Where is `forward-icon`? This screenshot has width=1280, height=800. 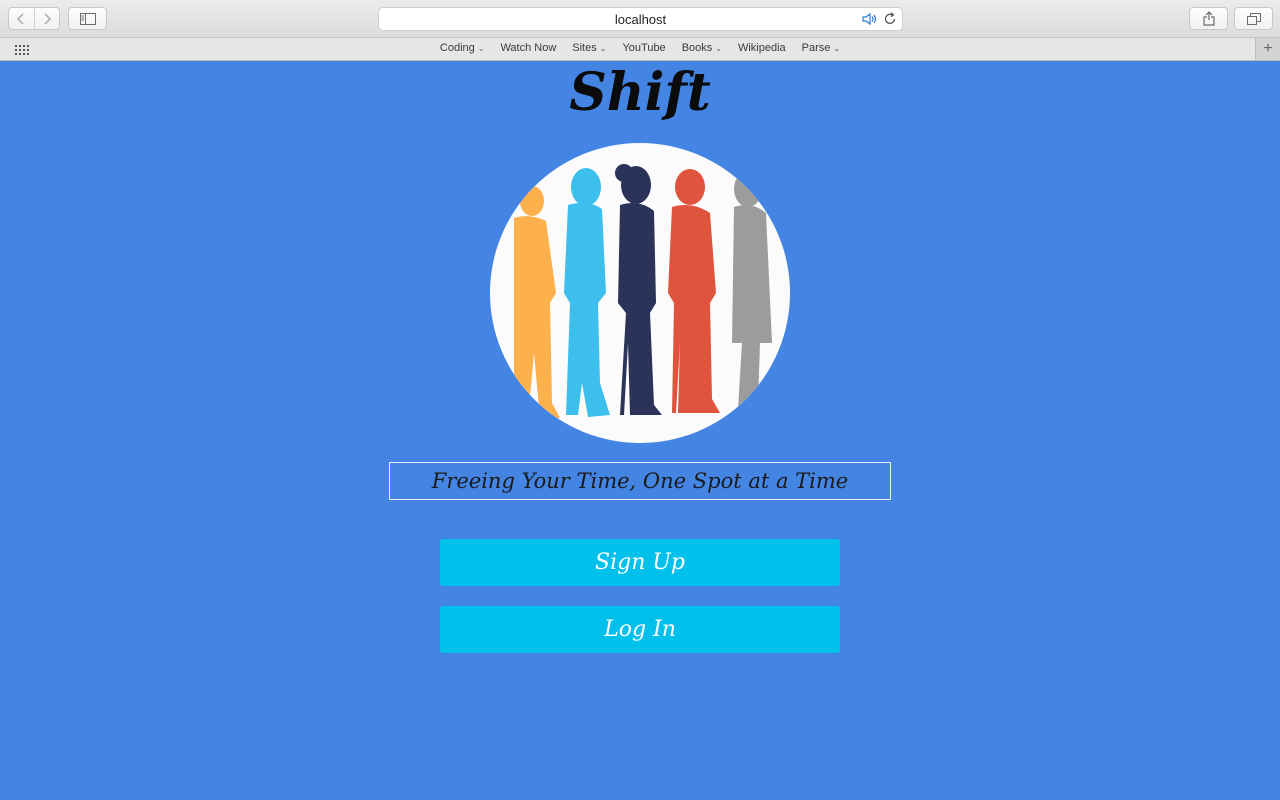
forward-icon is located at coordinates (46, 18).